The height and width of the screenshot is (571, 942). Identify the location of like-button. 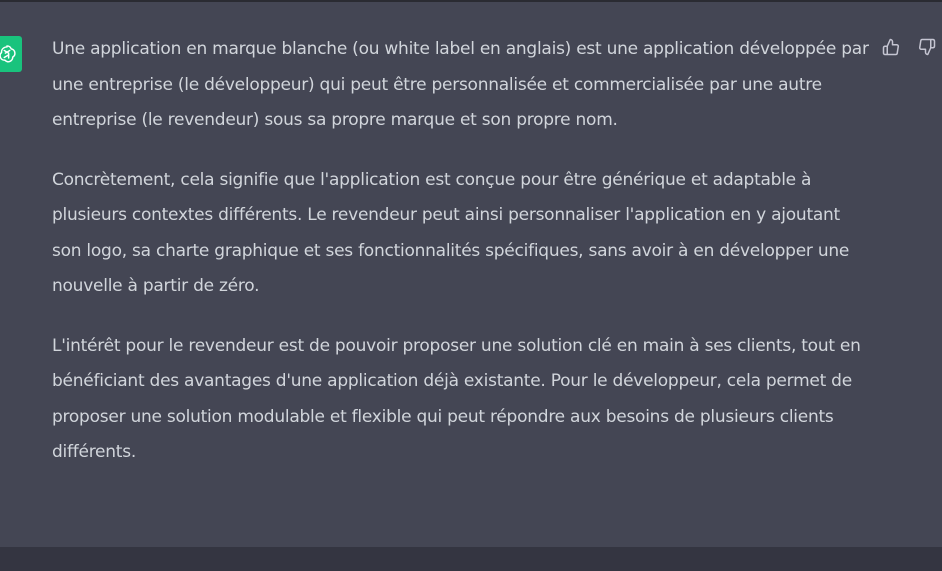
(891, 49).